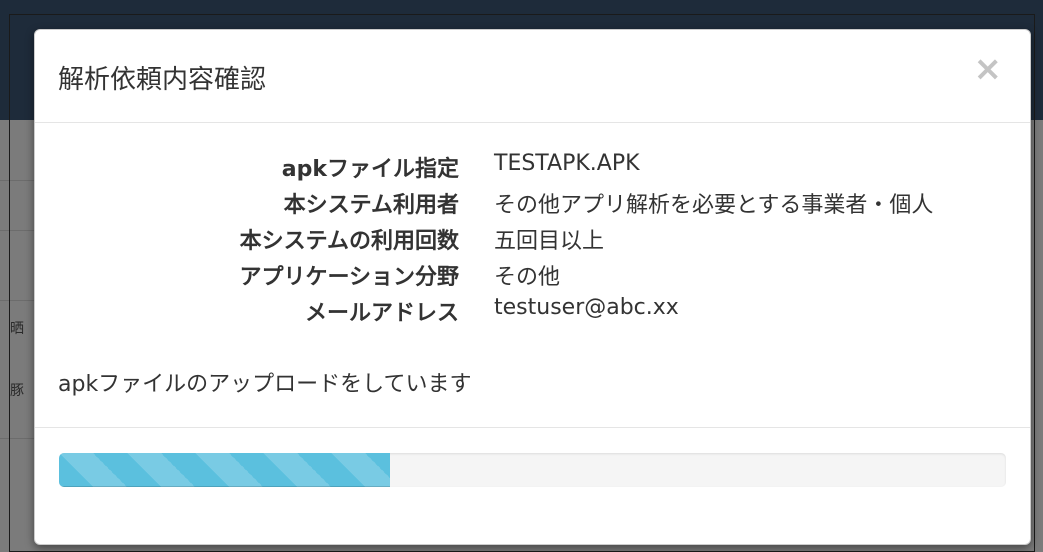 This screenshot has width=1043, height=552. Describe the element at coordinates (349, 277) in the screenshot. I see `info-label: アプリケーション分野` at that location.